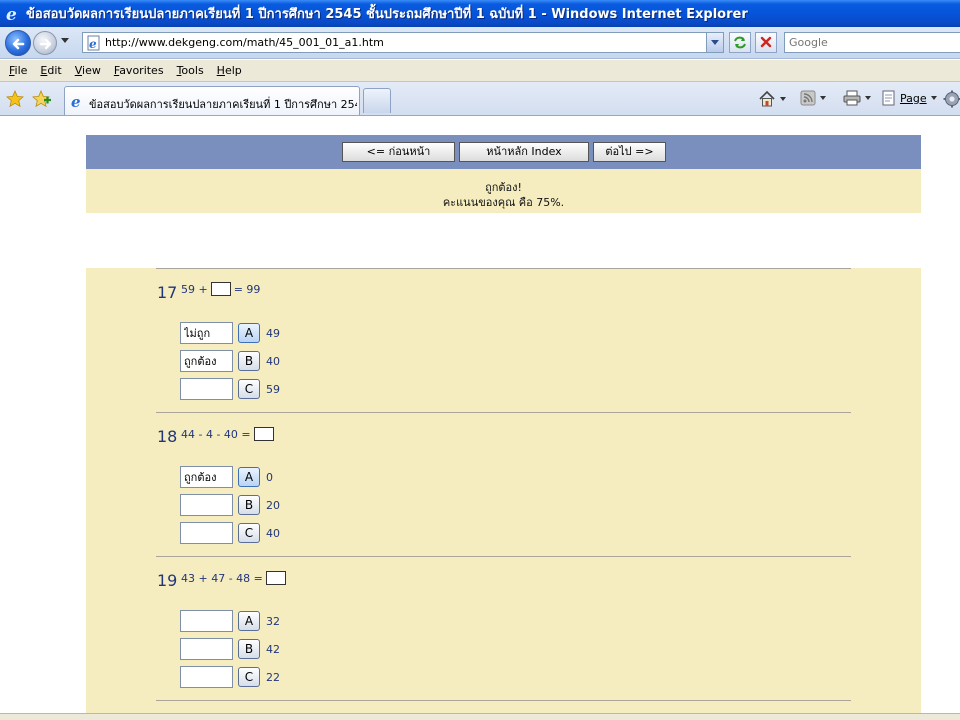  What do you see at coordinates (167, 580) in the screenshot?
I see `question-number: 19` at bounding box center [167, 580].